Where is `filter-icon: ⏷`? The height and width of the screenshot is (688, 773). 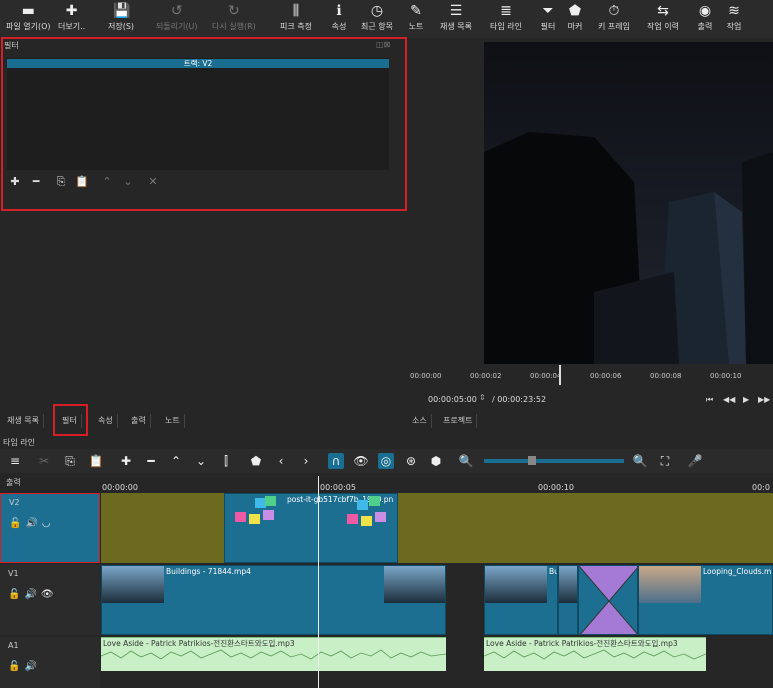
filter-icon: ⏷ is located at coordinates (548, 11).